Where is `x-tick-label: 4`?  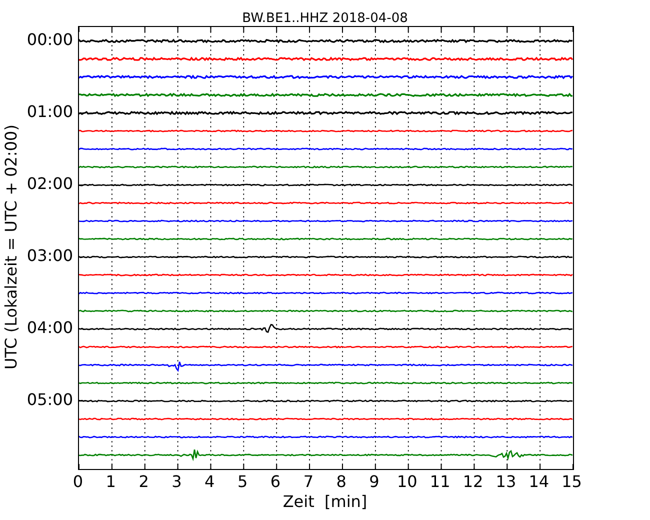
x-tick-label: 4 is located at coordinates (209, 482).